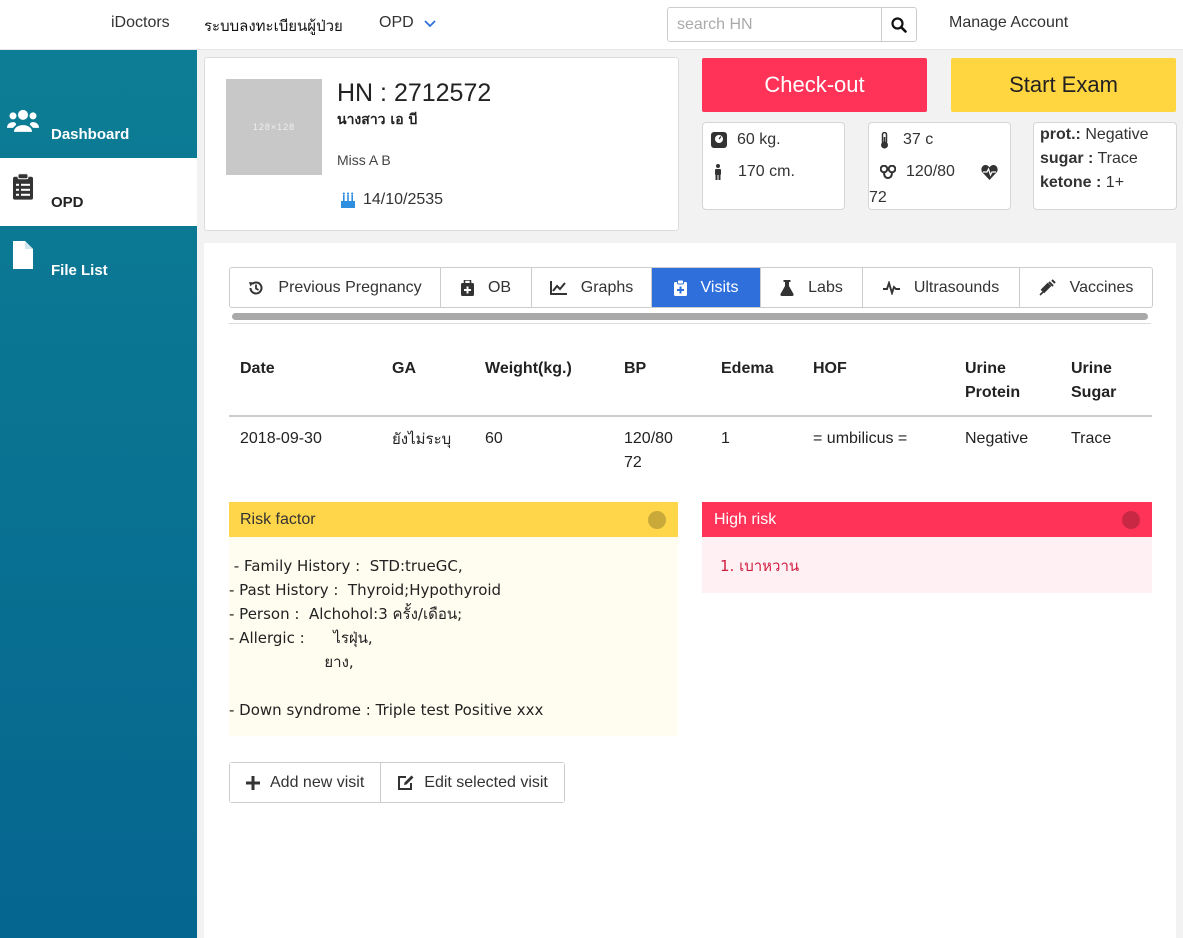 The width and height of the screenshot is (1183, 938). Describe the element at coordinates (1091, 438) in the screenshot. I see `table-cell: Trace` at that location.